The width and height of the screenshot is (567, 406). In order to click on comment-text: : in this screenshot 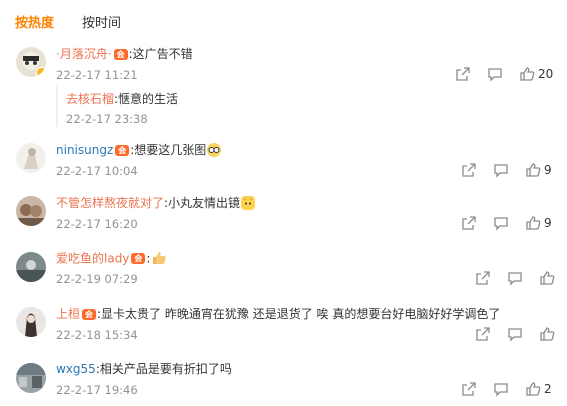, I will do `click(148, 258)`.